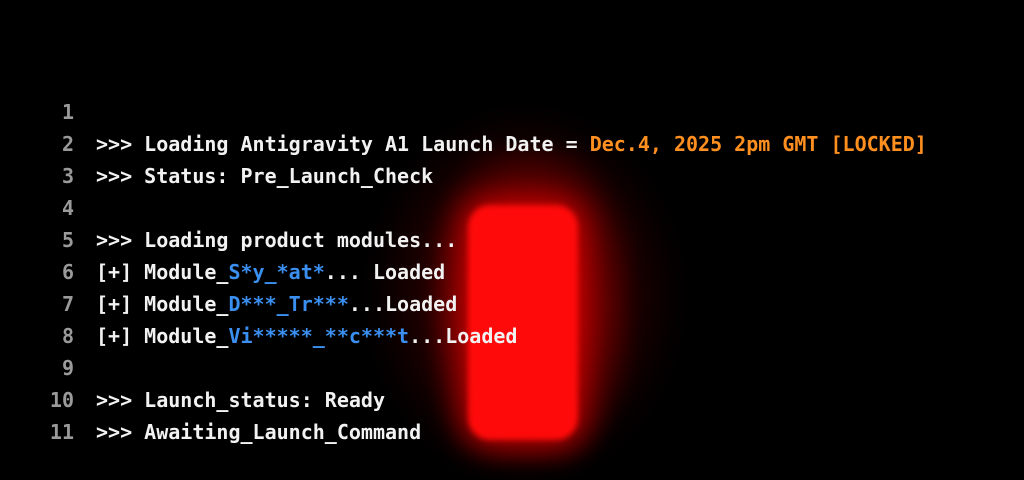 Image resolution: width=1024 pixels, height=480 pixels. Describe the element at coordinates (512, 158) in the screenshot. I see `terminal-line: 3` at that location.